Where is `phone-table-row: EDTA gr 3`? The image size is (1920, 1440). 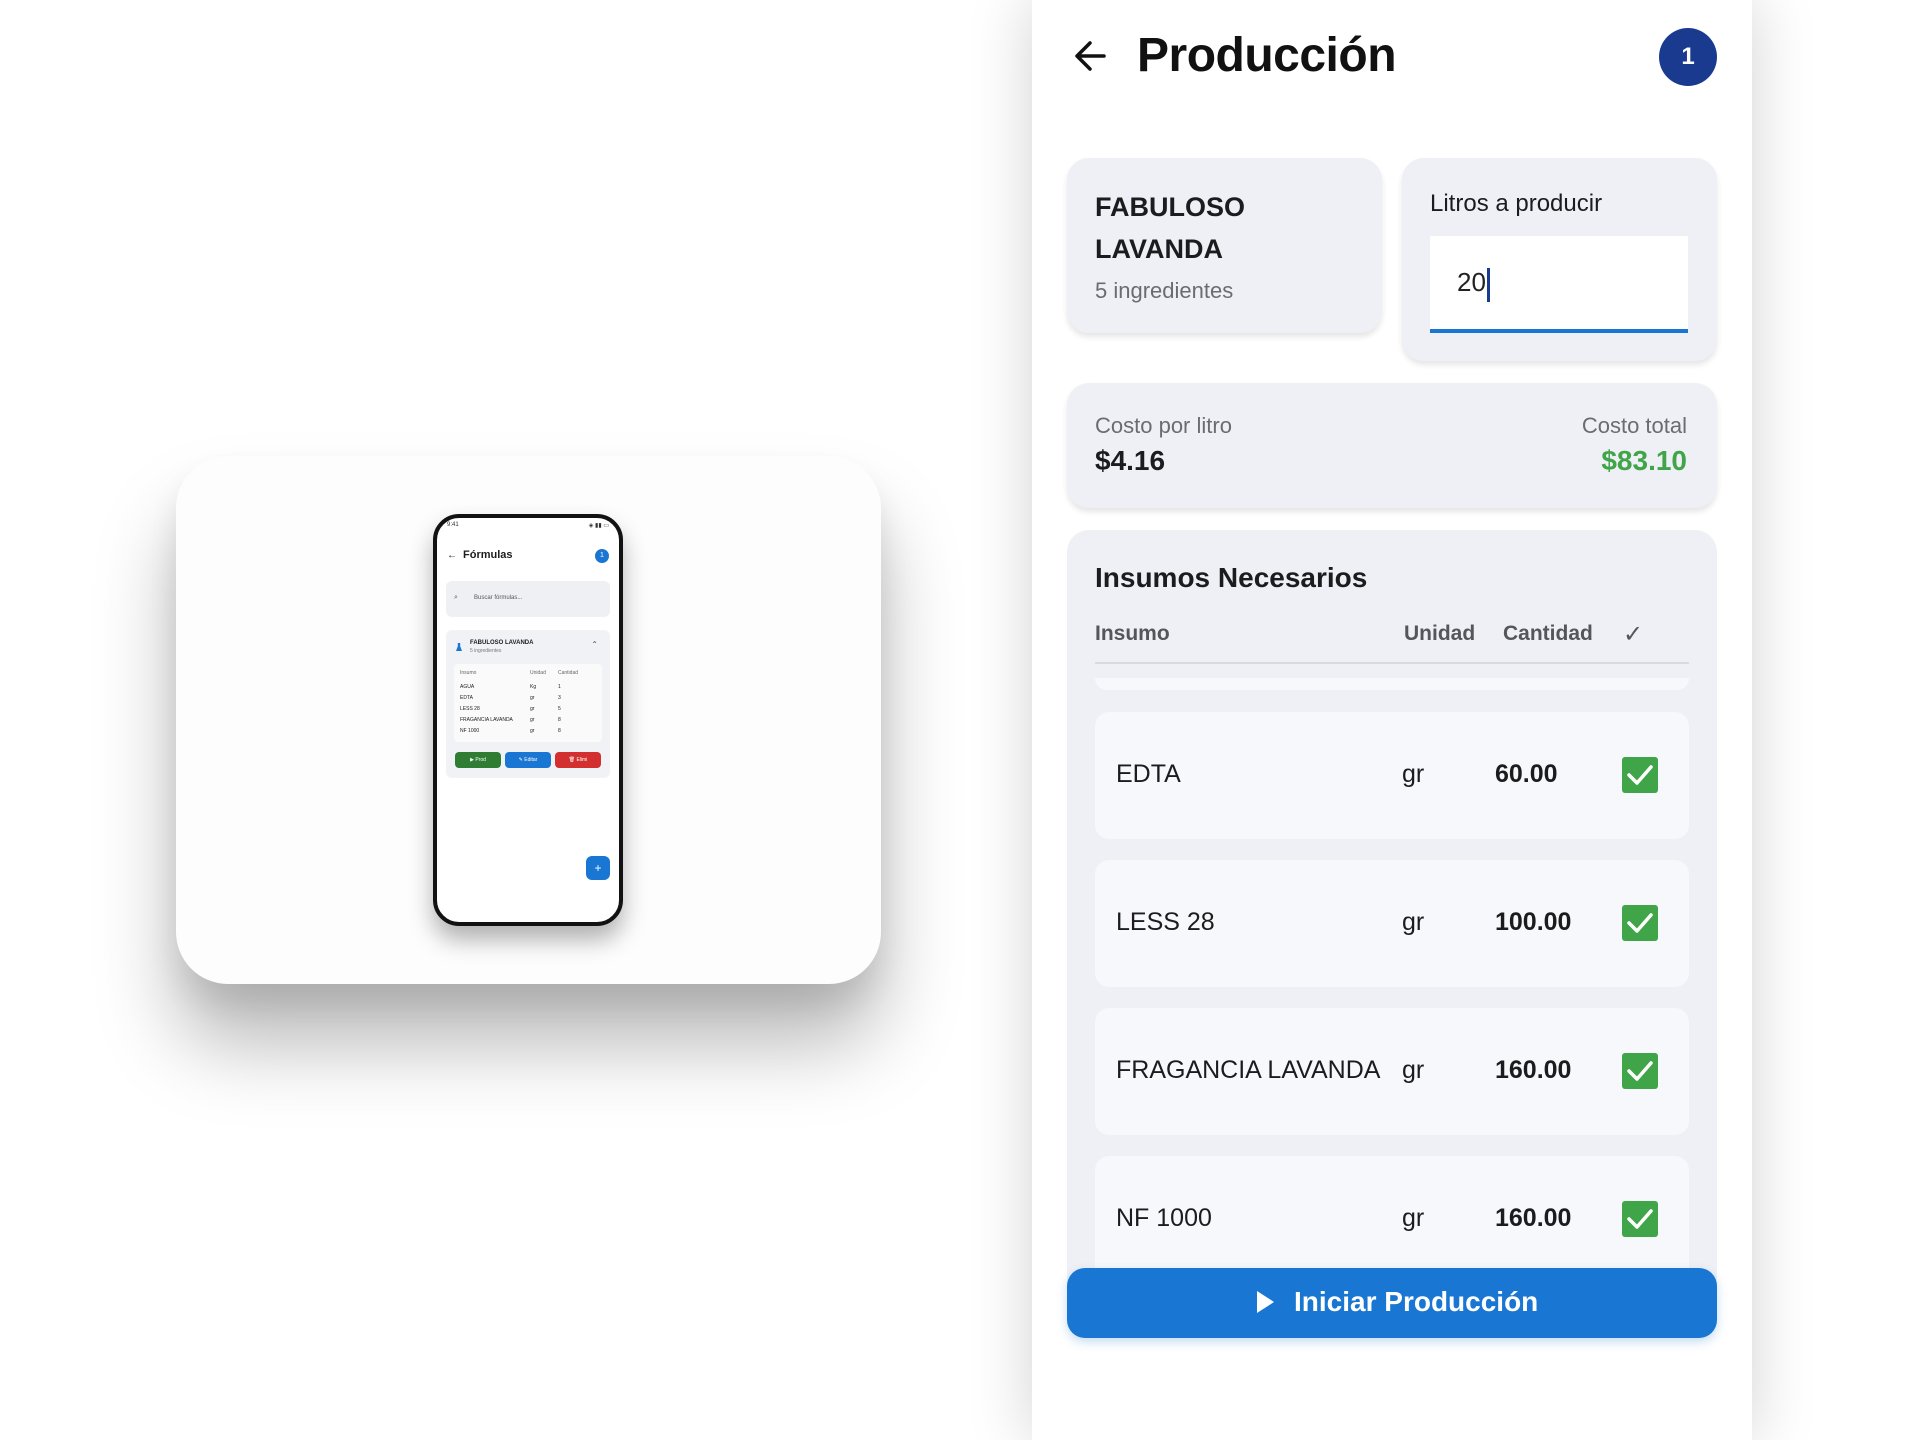
phone-table-row: EDTA gr 3 is located at coordinates (528, 699).